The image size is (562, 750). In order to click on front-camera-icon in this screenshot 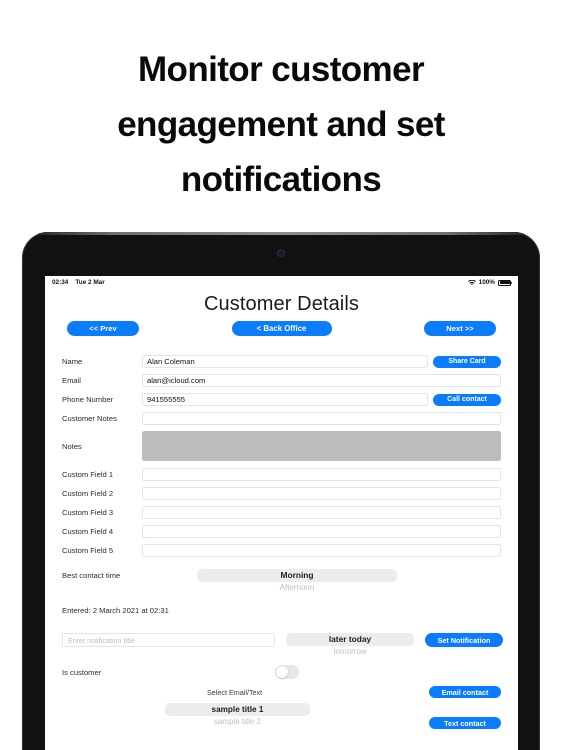, I will do `click(281, 253)`.